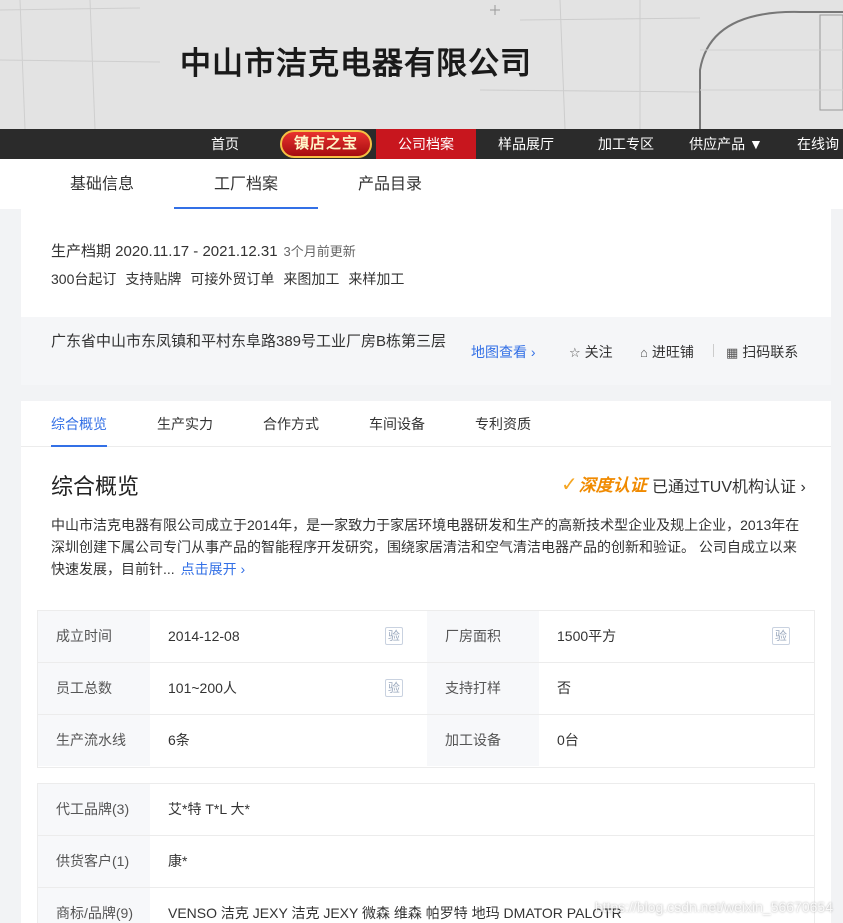 The image size is (843, 923). I want to click on tag-oem: 支持贴牌, so click(153, 279).